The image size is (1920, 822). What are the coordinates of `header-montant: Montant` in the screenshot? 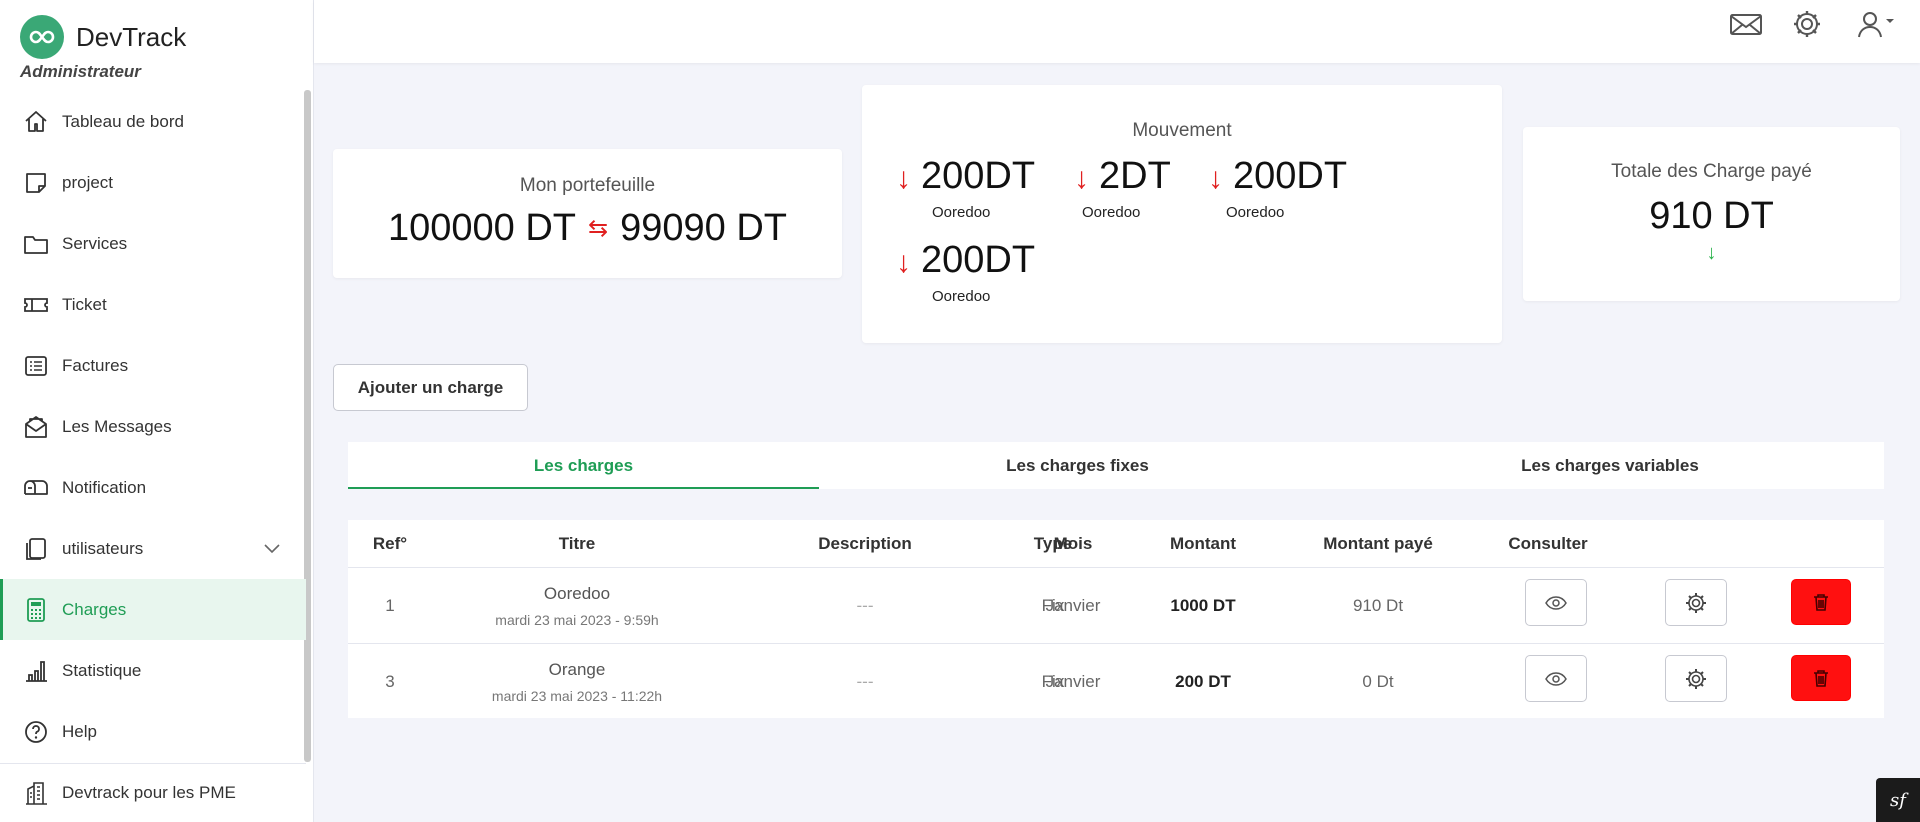 It's located at (1203, 543).